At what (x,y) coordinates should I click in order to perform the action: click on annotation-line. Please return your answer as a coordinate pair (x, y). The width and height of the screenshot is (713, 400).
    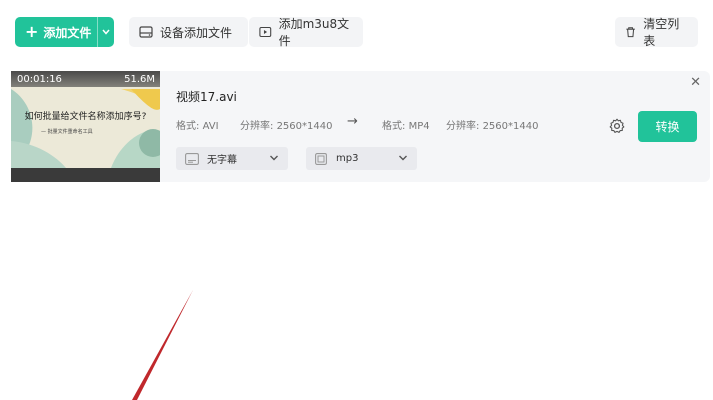
    Looking at the image, I should click on (162, 345).